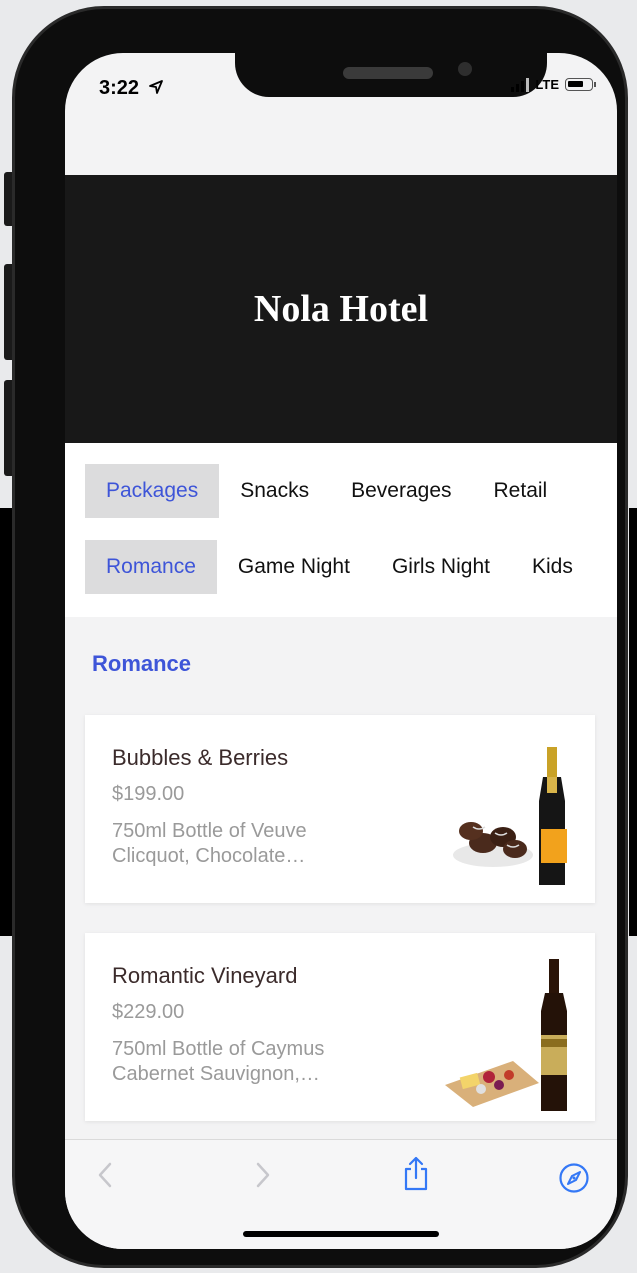 Image resolution: width=637 pixels, height=1273 pixels. Describe the element at coordinates (441, 567) in the screenshot. I see `subtab-girls-night: Girls Night` at that location.